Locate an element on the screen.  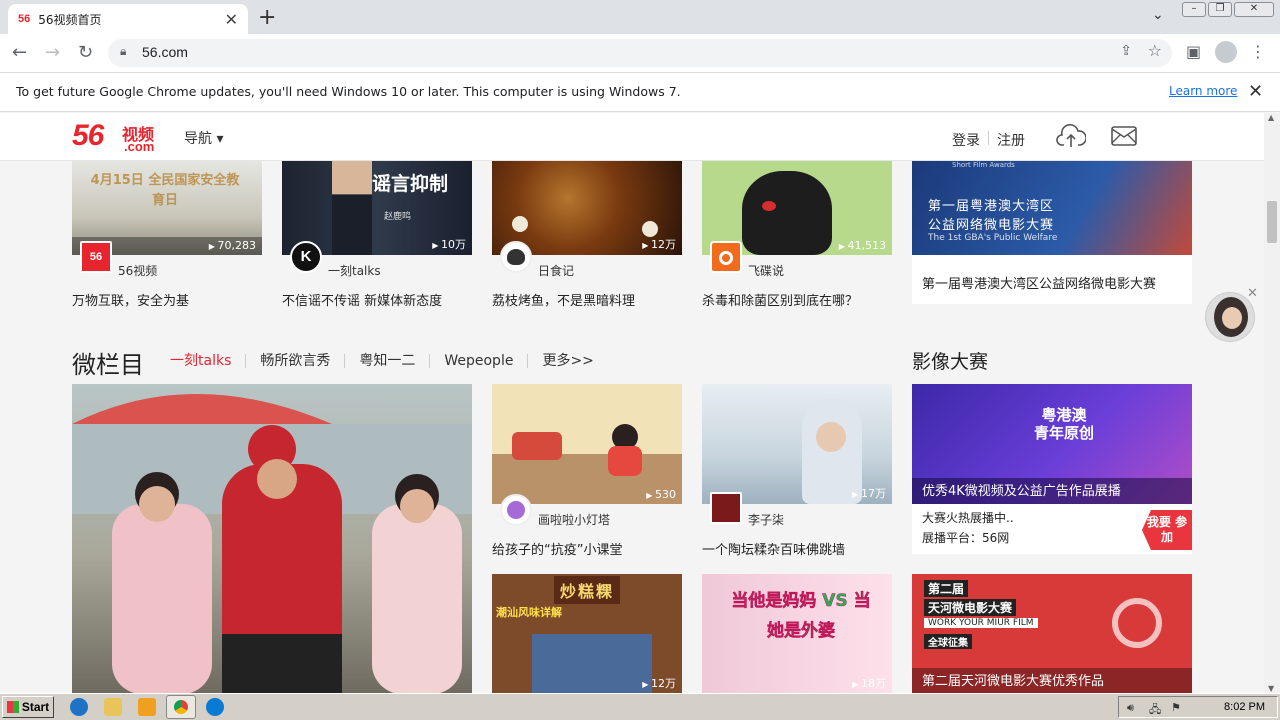
tab-wepeople: Wepeople is located at coordinates (479, 361).